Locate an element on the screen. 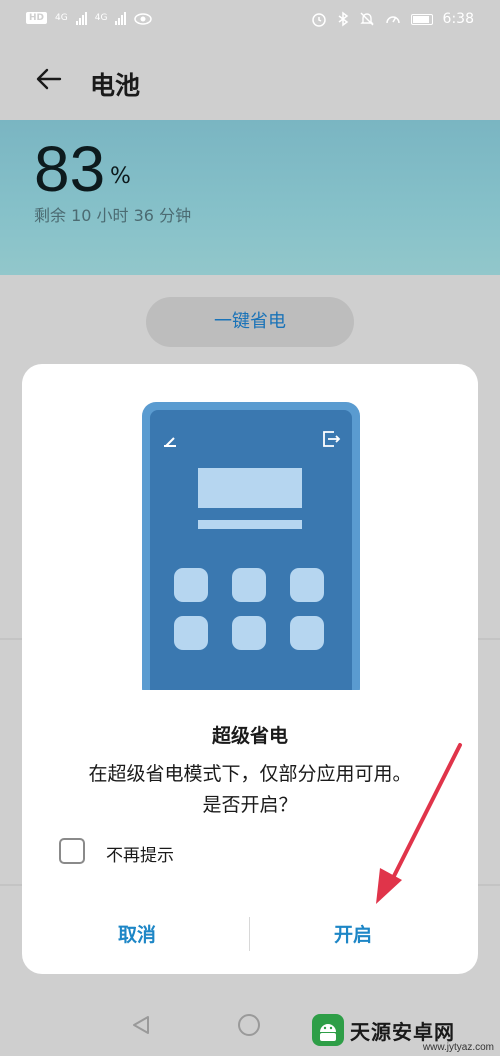 This screenshot has width=500, height=1056. dialog-message-line: 是否开启？ is located at coordinates (250, 805).